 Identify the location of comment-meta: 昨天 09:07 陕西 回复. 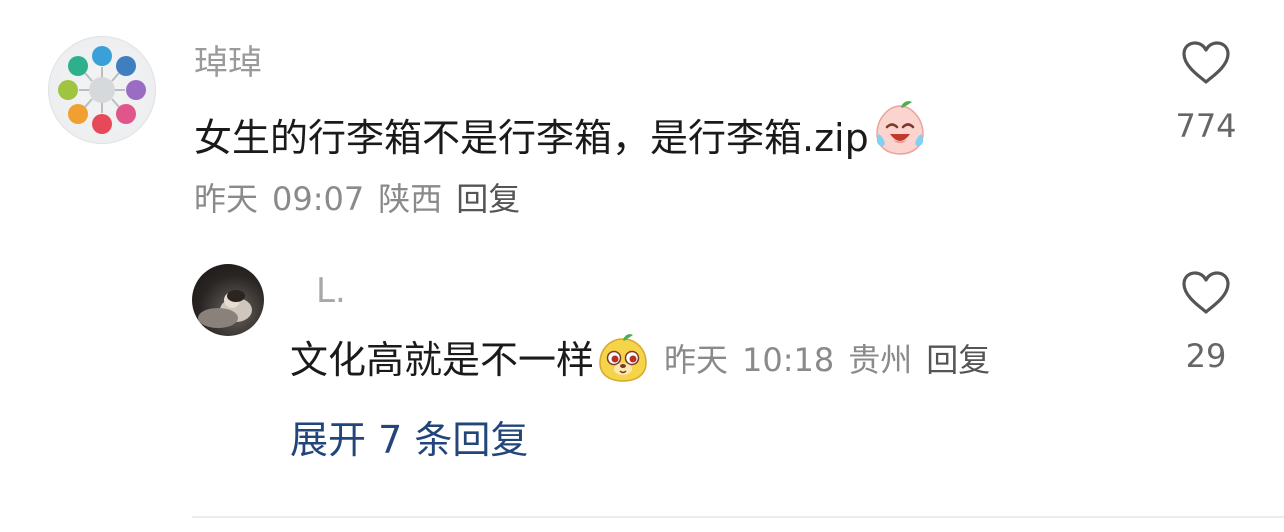
(364, 199).